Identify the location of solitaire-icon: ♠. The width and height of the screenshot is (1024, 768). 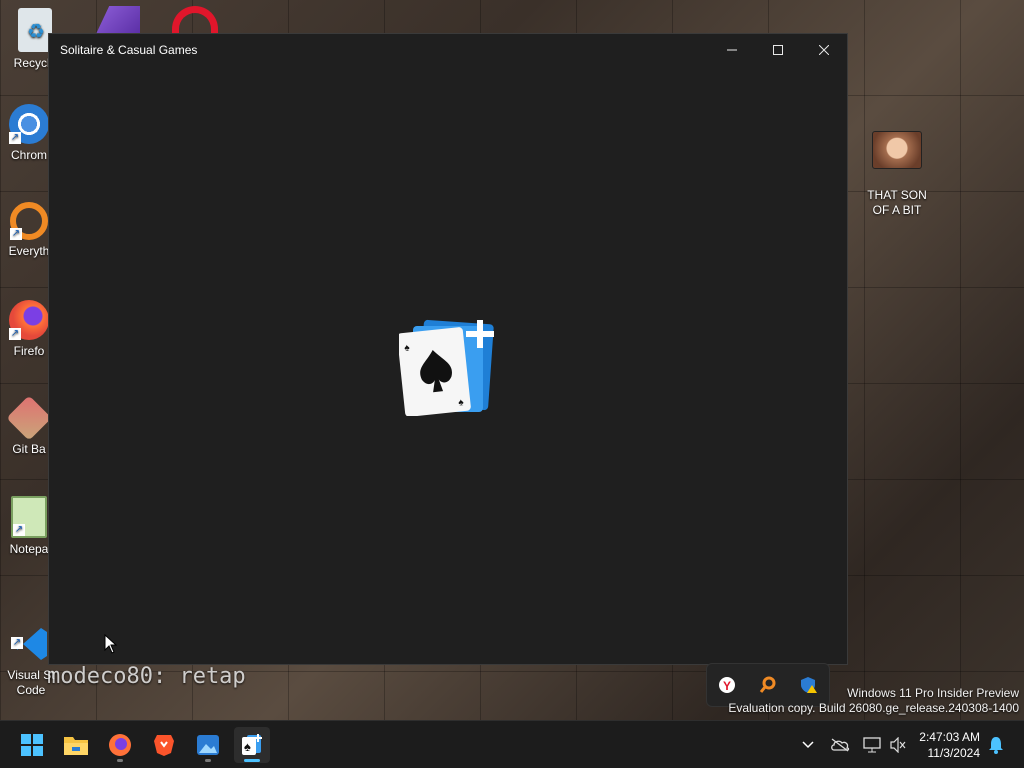
(252, 744).